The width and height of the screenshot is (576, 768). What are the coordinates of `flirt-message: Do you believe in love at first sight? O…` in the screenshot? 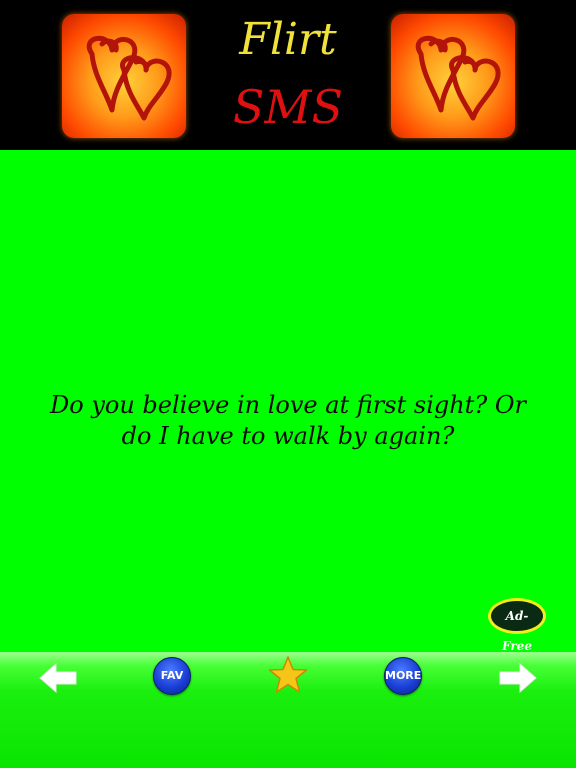 It's located at (288, 420).